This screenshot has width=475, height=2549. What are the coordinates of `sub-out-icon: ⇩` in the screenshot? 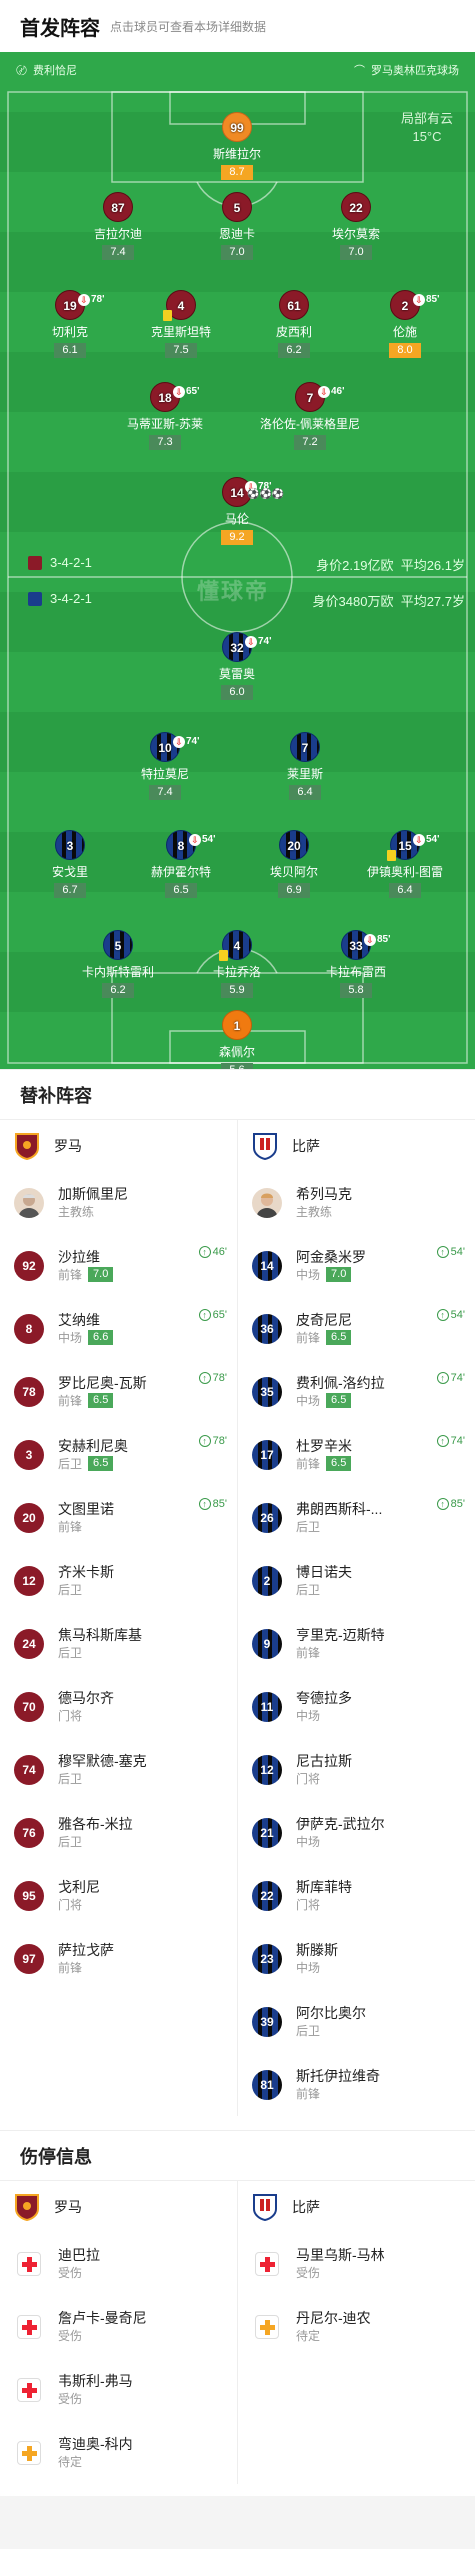 It's located at (179, 742).